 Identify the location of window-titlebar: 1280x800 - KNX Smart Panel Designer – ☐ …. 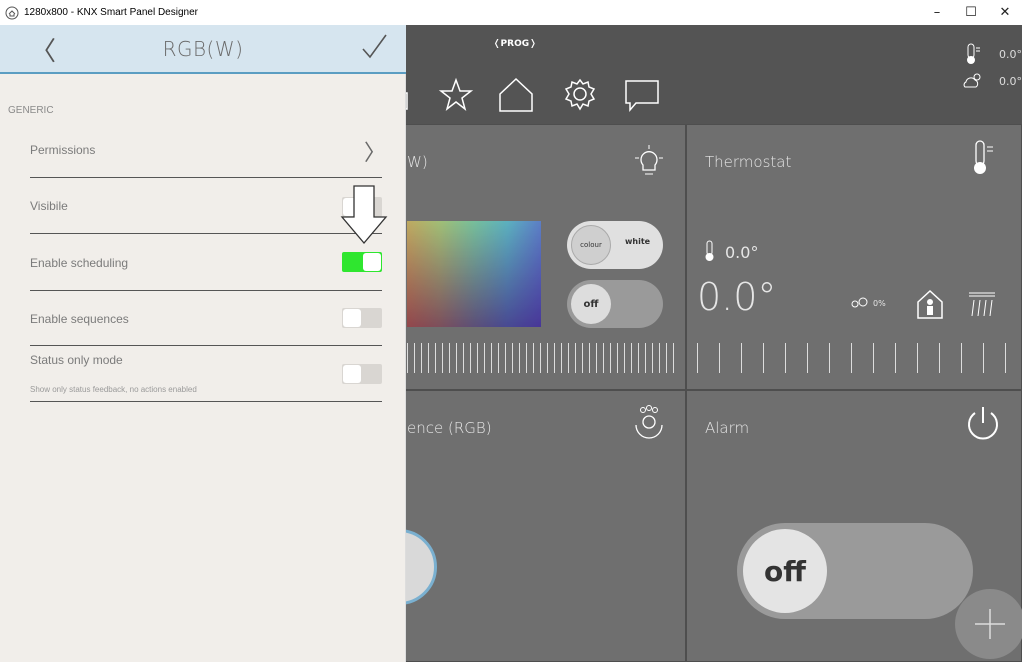
(511, 12).